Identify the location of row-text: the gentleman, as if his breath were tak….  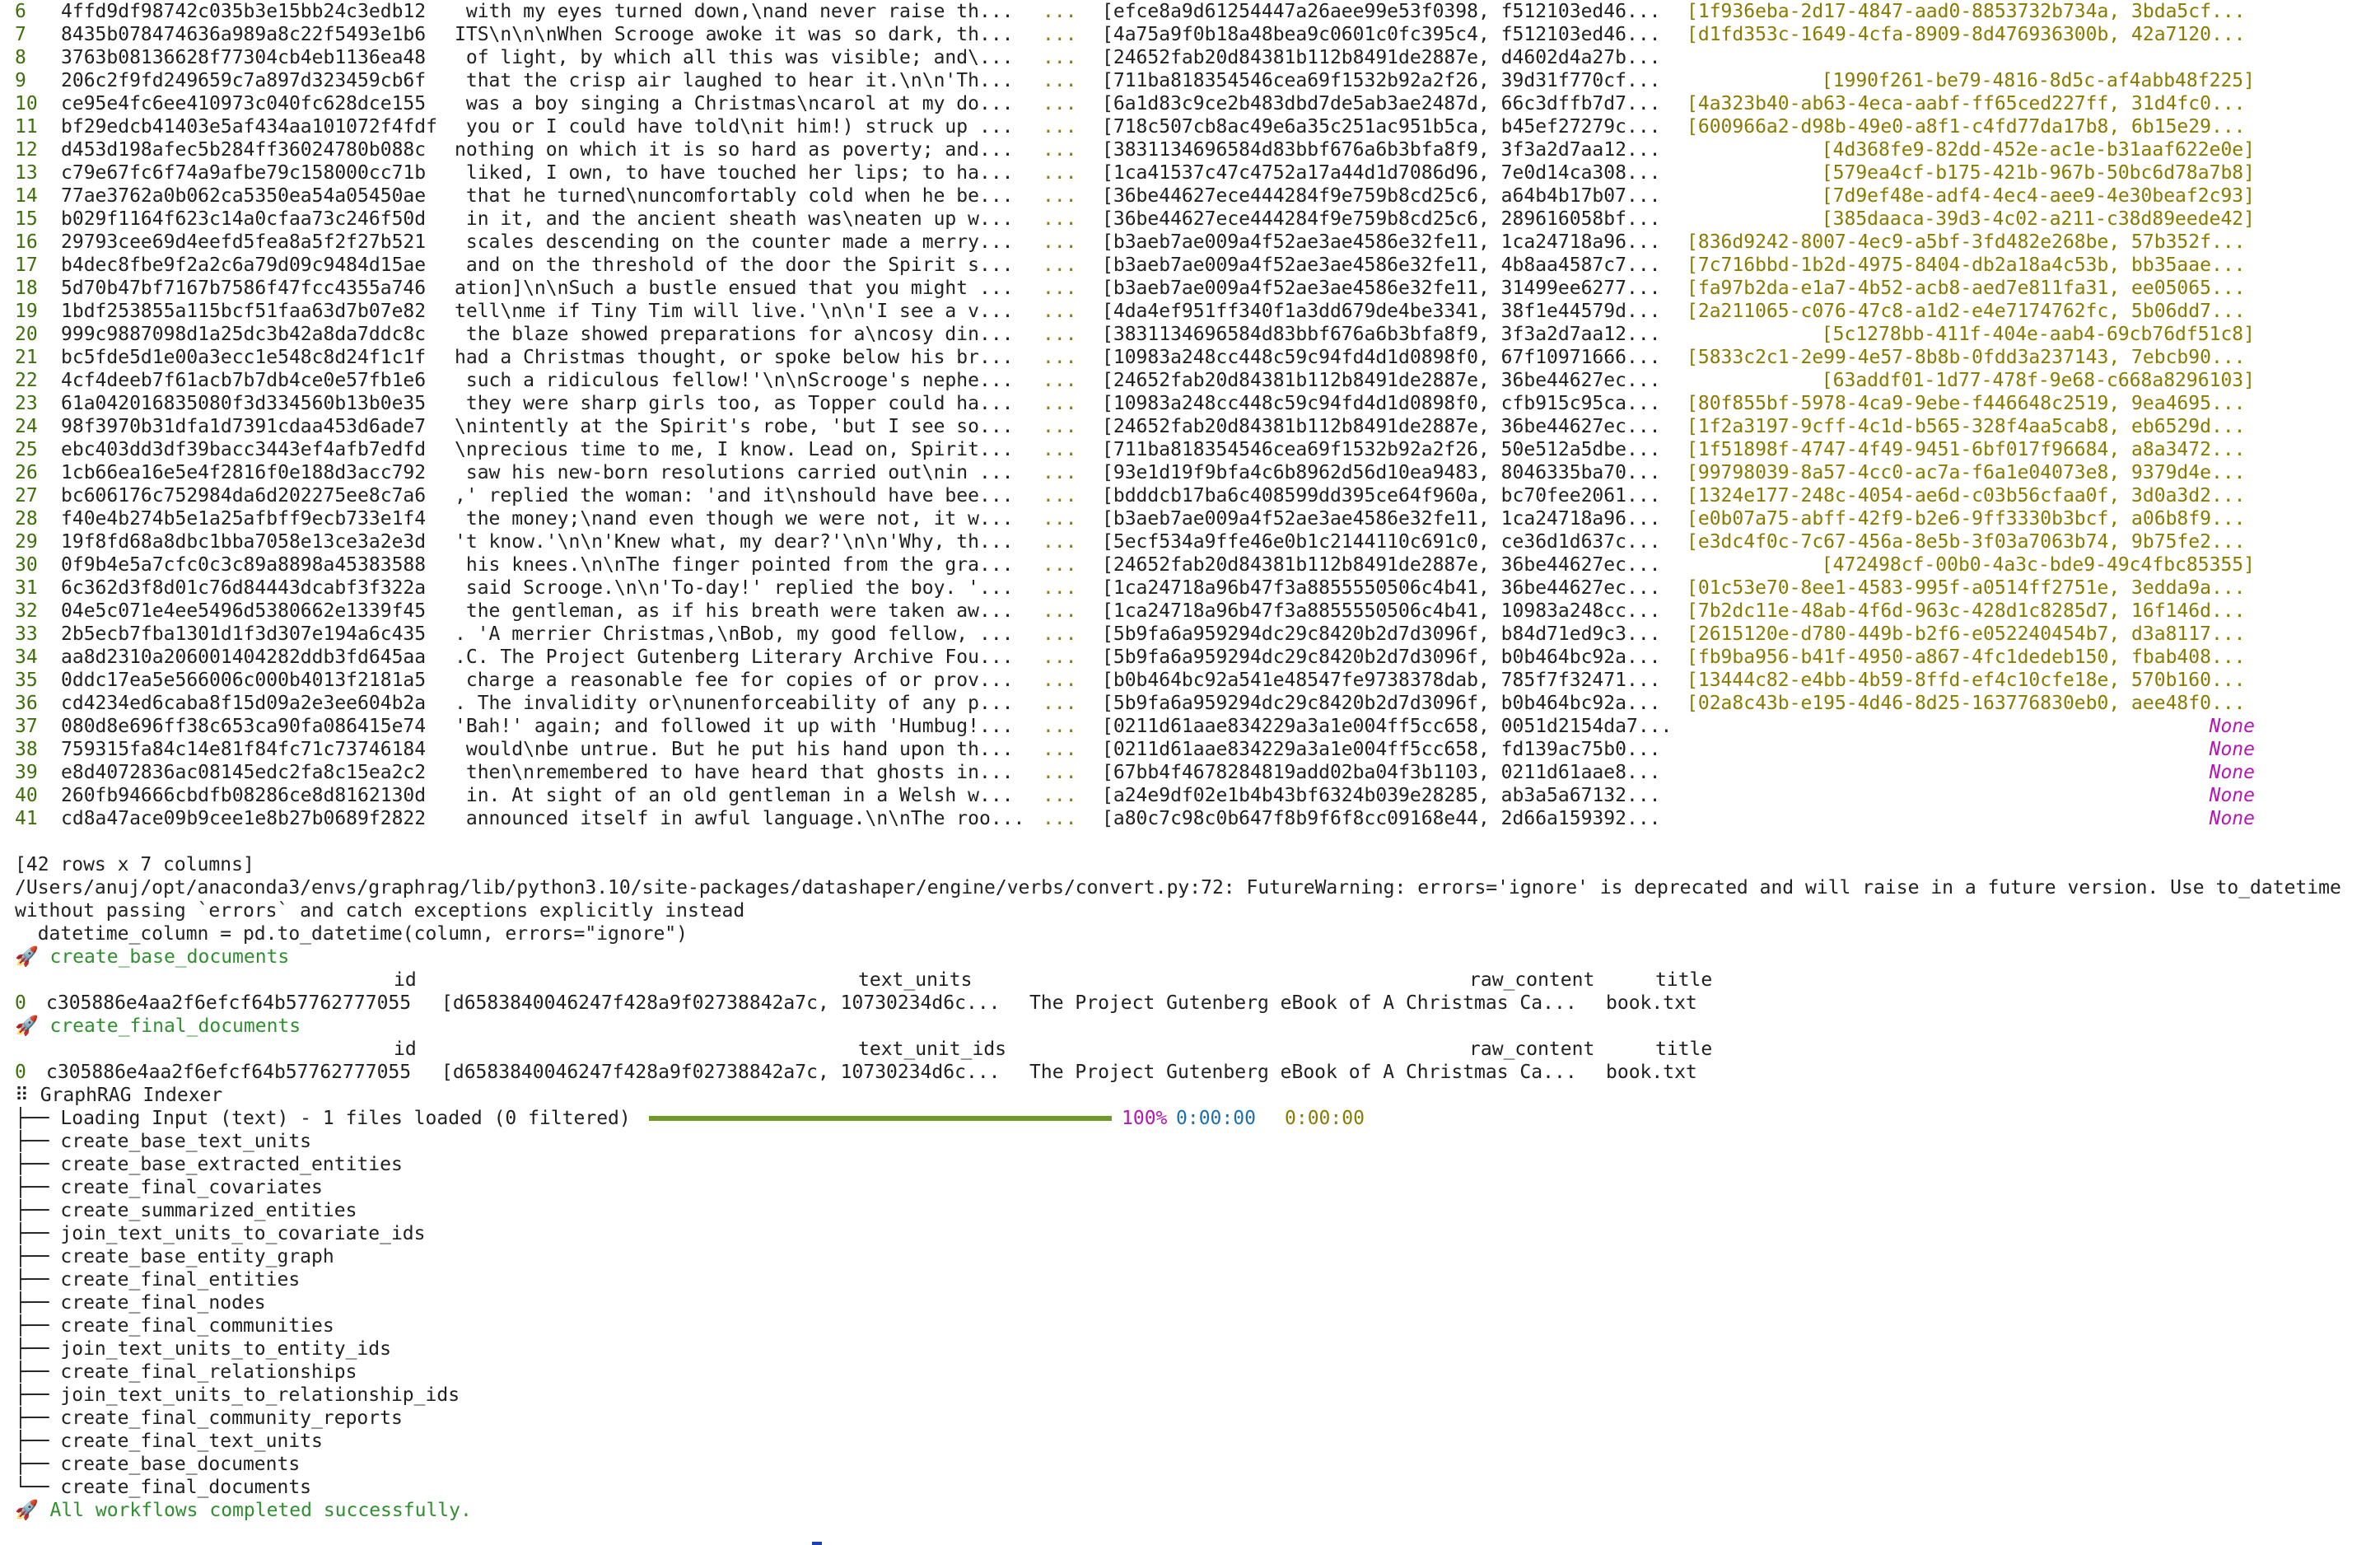
(734, 611).